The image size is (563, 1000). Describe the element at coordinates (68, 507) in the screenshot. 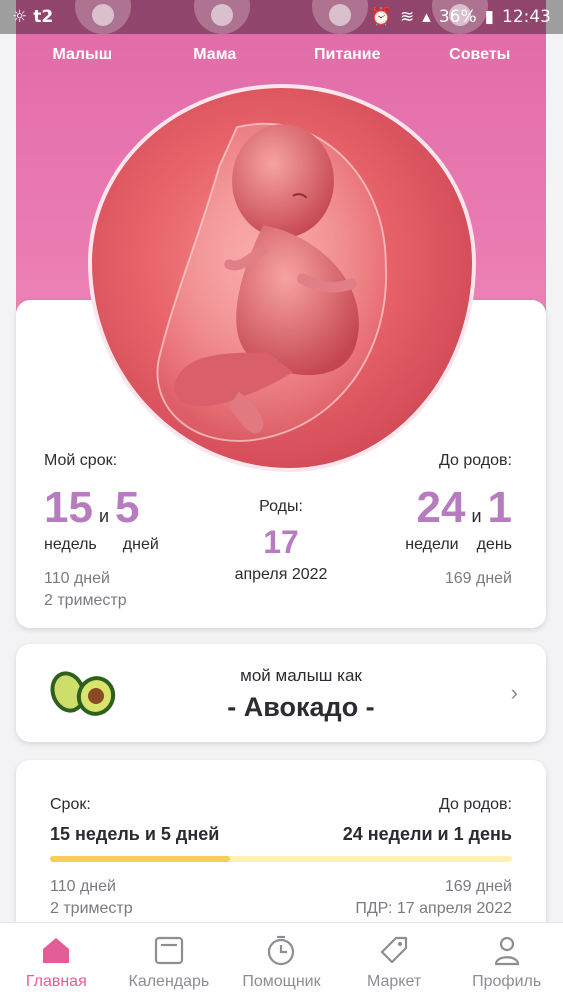

I see `term-weeks: 15` at that location.